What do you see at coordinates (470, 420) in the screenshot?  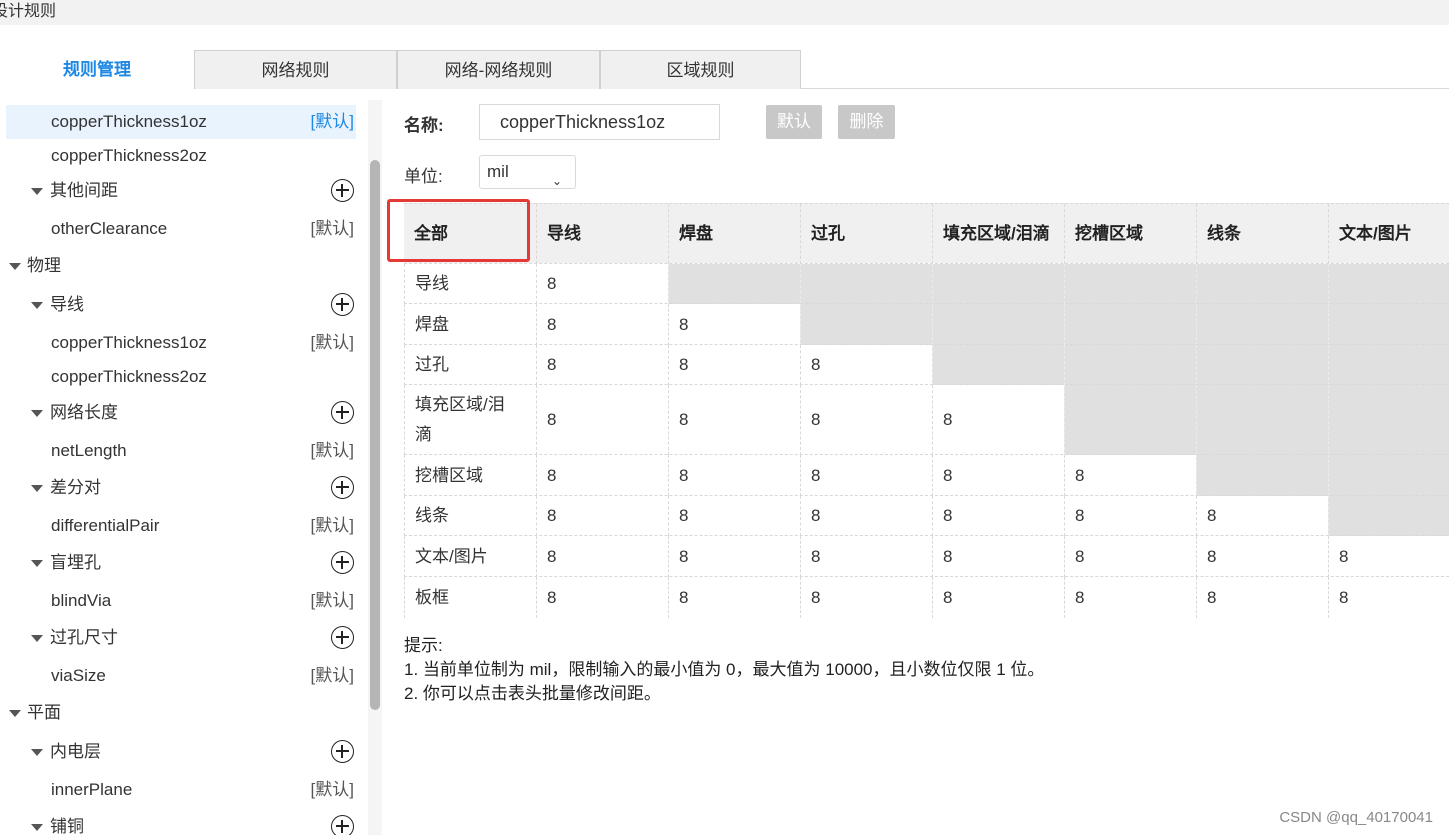 I see `matrix-row-header: 填充区域/泪滴` at bounding box center [470, 420].